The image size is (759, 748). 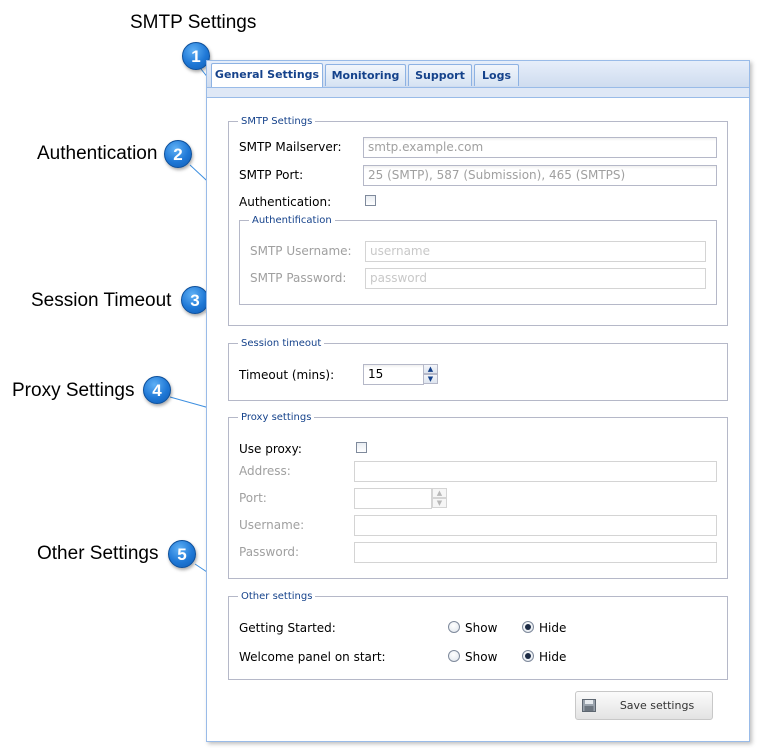 What do you see at coordinates (528, 627) in the screenshot?
I see `getting-started-hide-radio` at bounding box center [528, 627].